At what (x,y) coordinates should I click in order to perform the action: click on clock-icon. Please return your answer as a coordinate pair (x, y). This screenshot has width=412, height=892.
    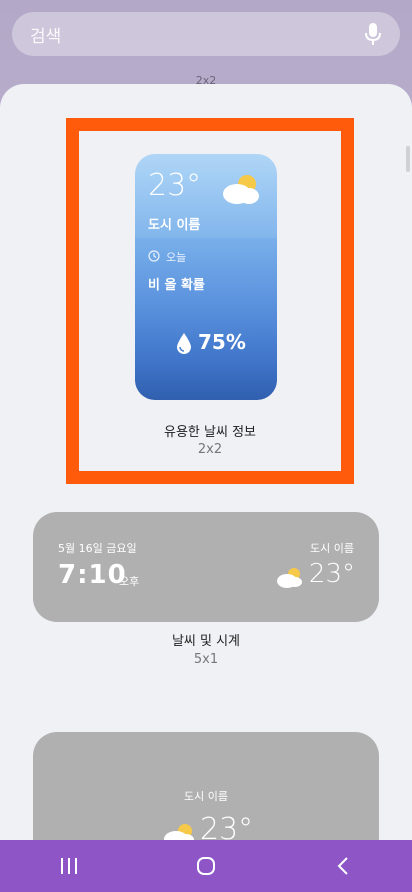
    Looking at the image, I should click on (154, 256).